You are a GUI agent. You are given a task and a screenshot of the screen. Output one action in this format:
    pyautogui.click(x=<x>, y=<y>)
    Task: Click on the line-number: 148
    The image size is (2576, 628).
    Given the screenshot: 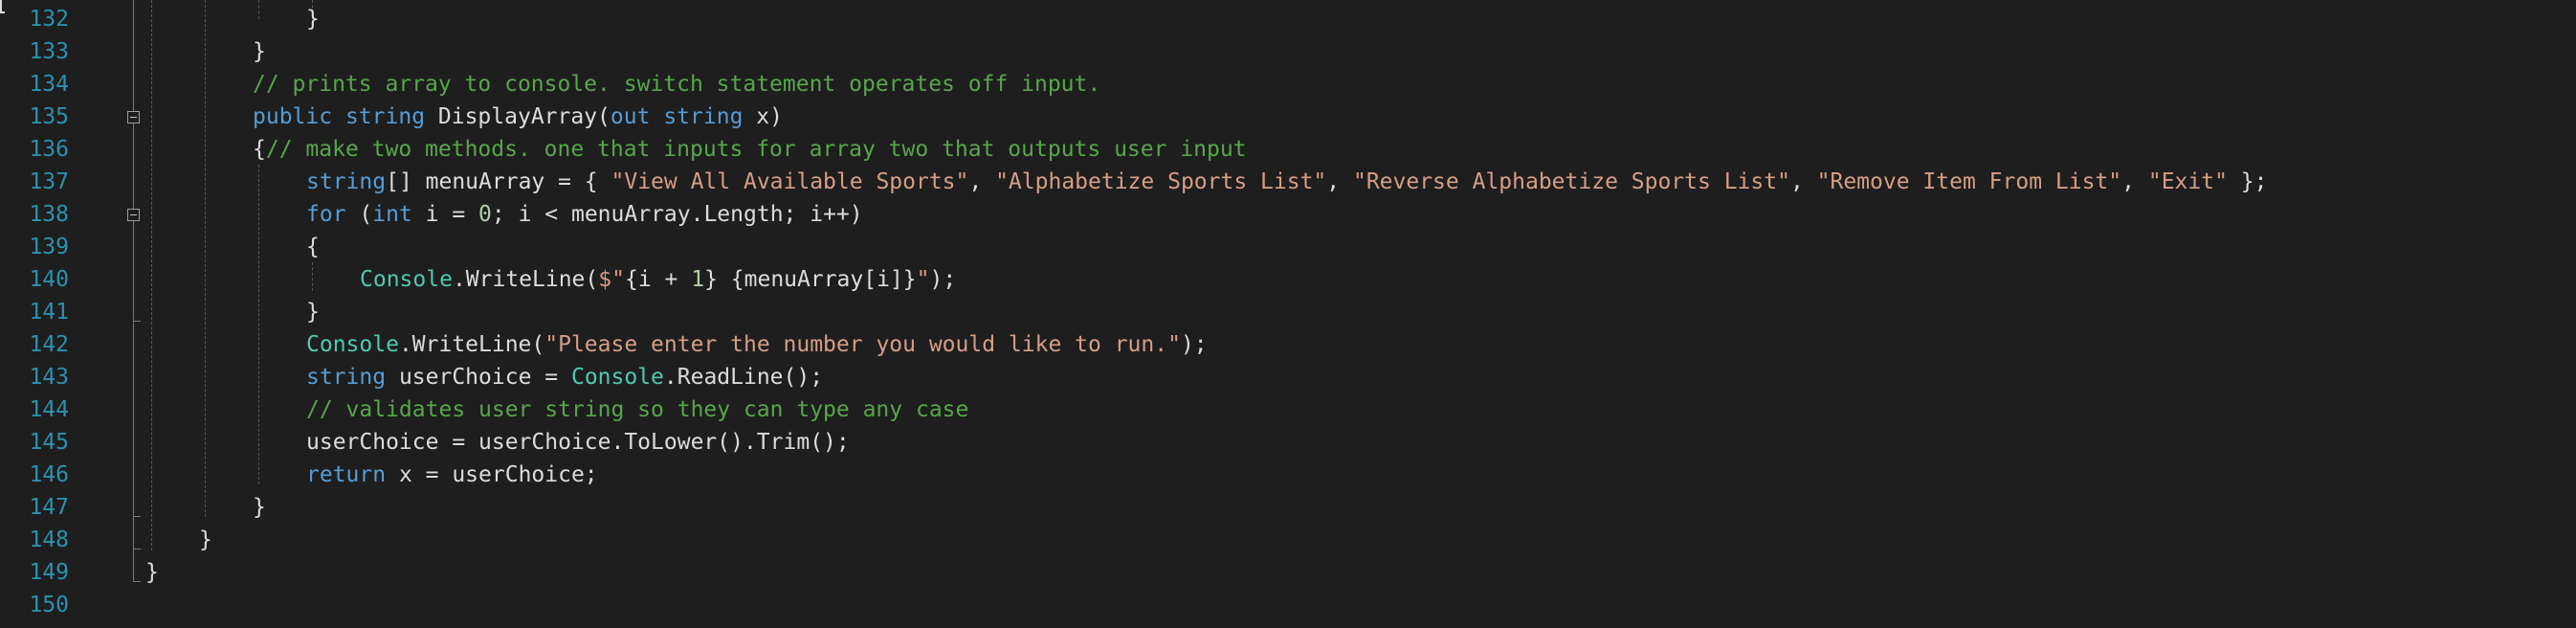 What is the action you would take?
    pyautogui.click(x=49, y=539)
    